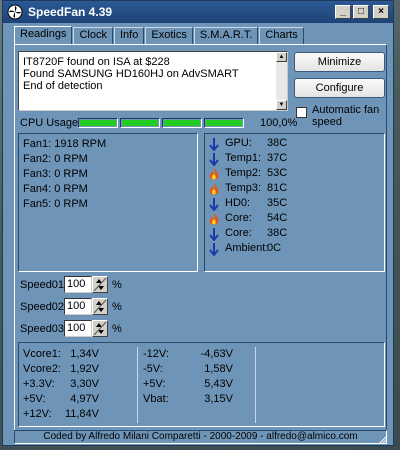  What do you see at coordinates (154, 384) in the screenshot?
I see `voltage-name: +5V:` at bounding box center [154, 384].